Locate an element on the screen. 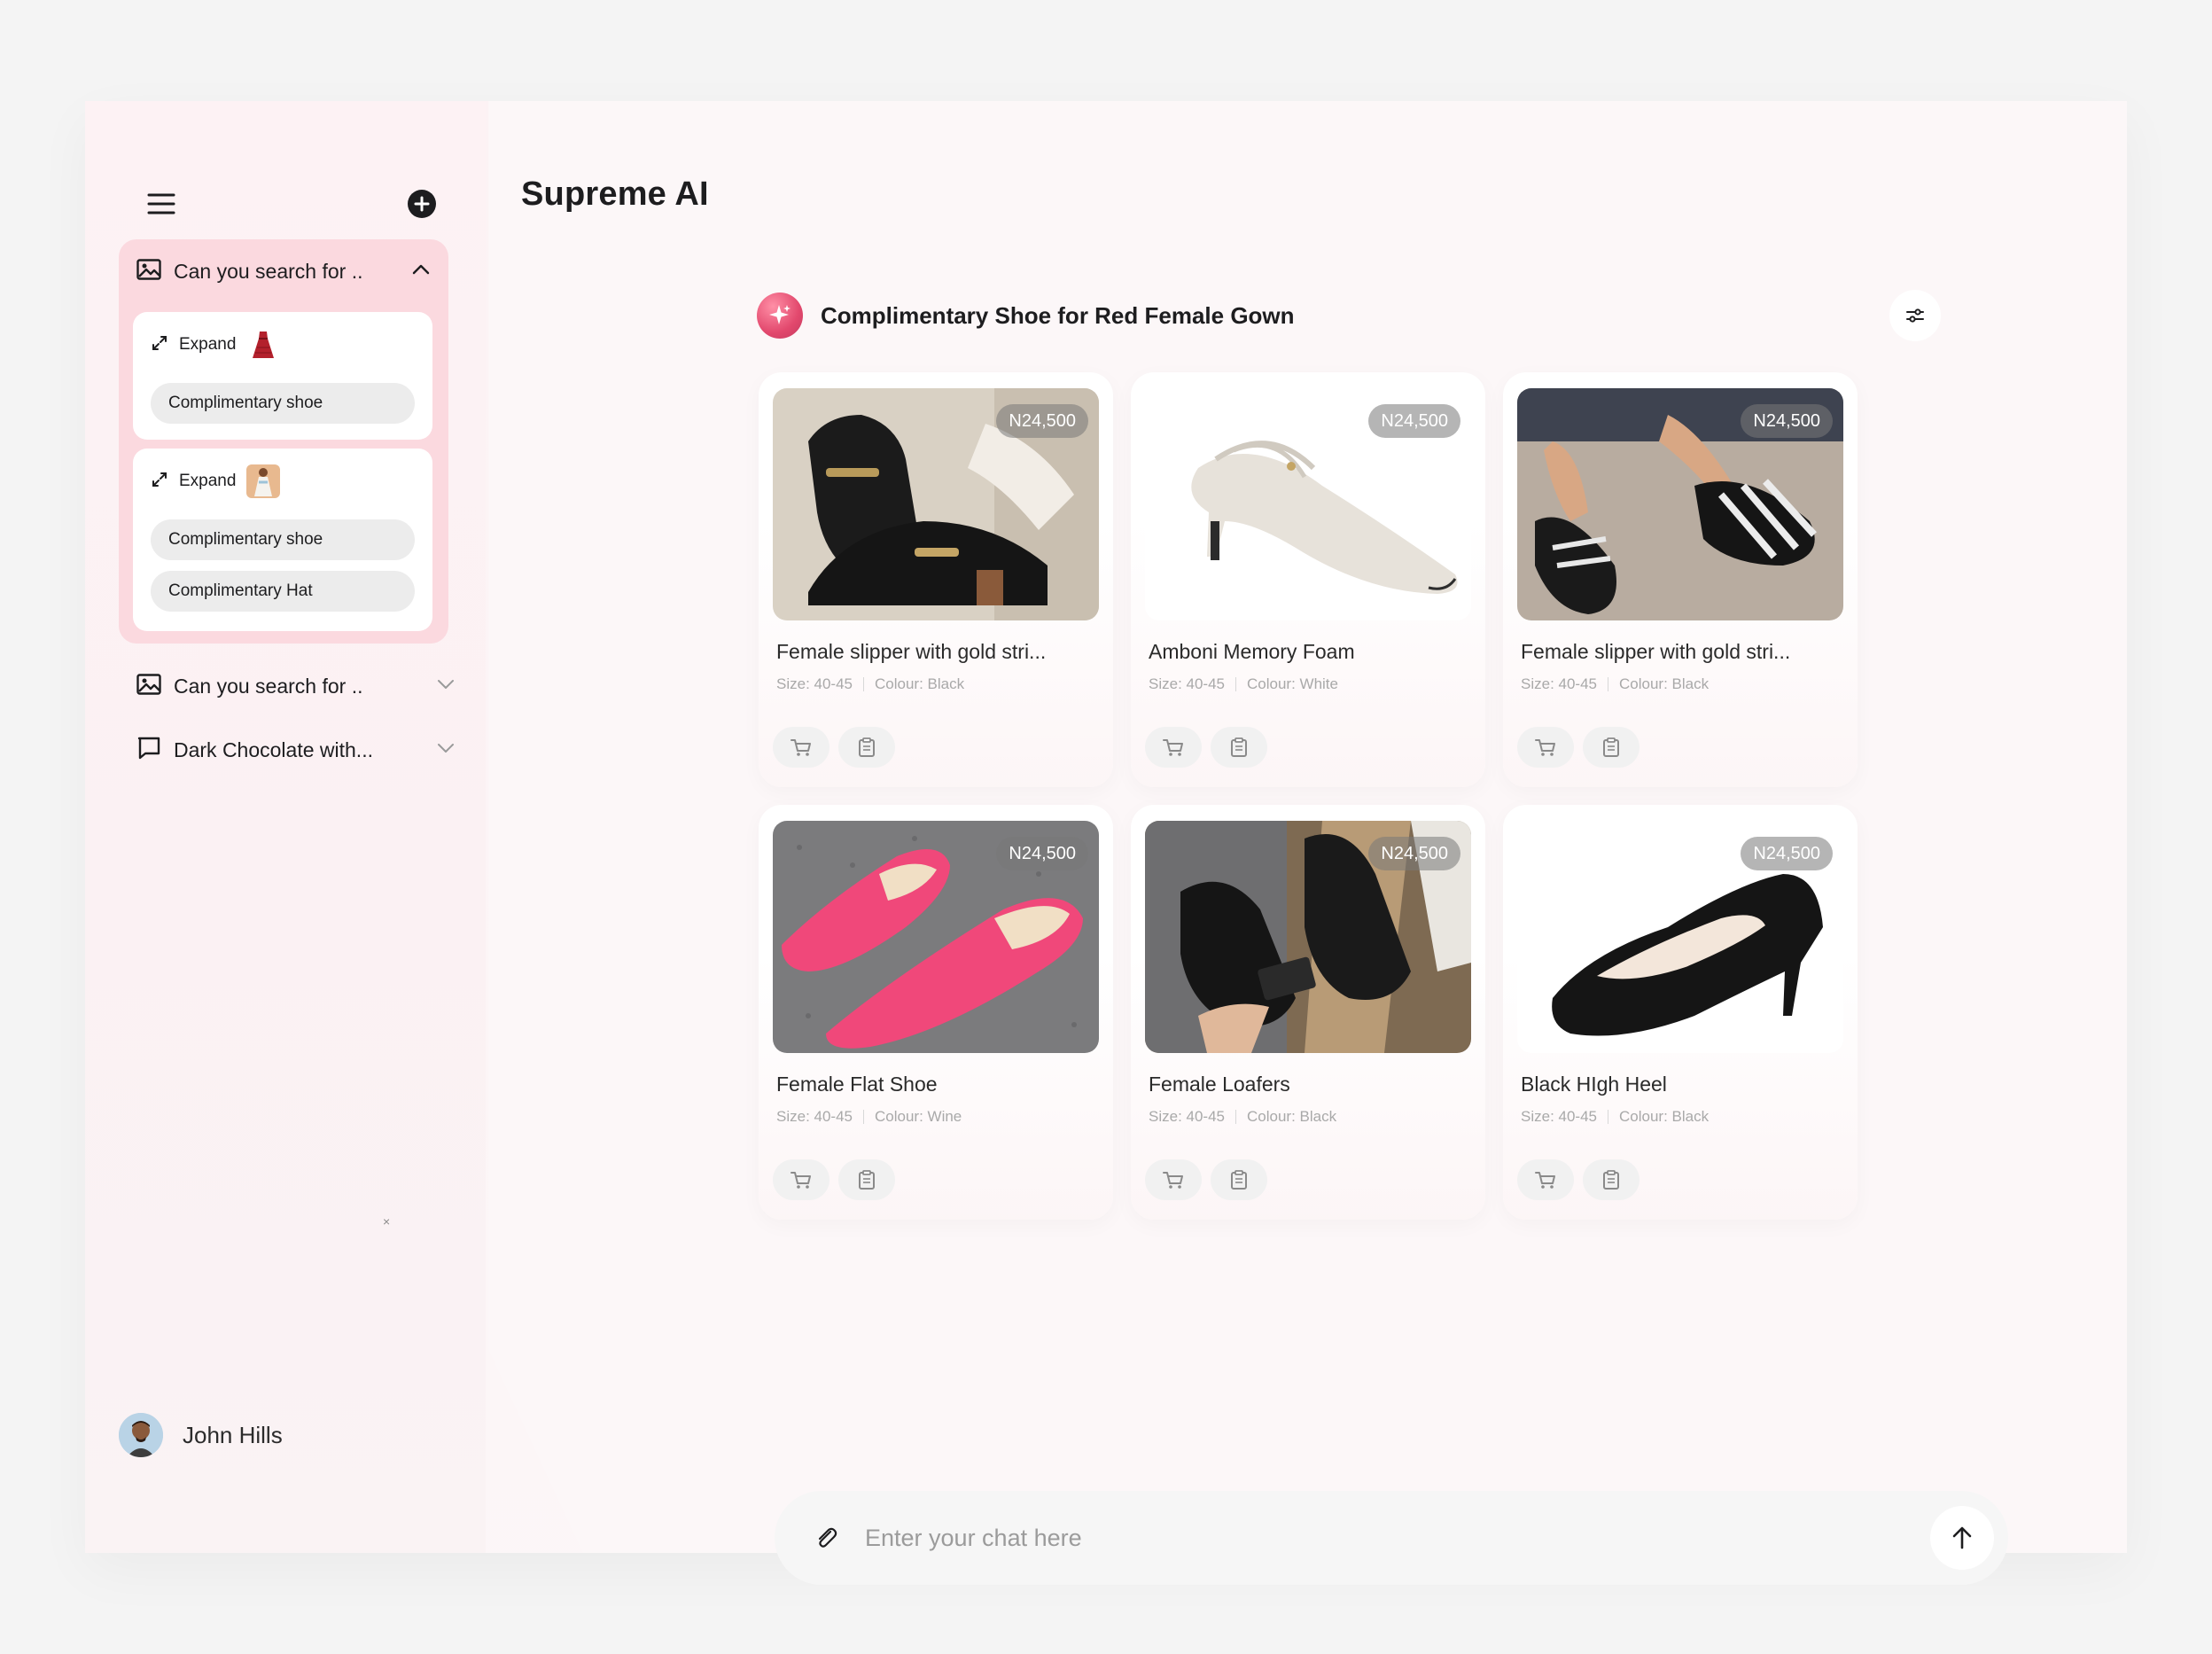 Image resolution: width=2212 pixels, height=1654 pixels. user-profile: John Hills is located at coordinates (201, 1435).